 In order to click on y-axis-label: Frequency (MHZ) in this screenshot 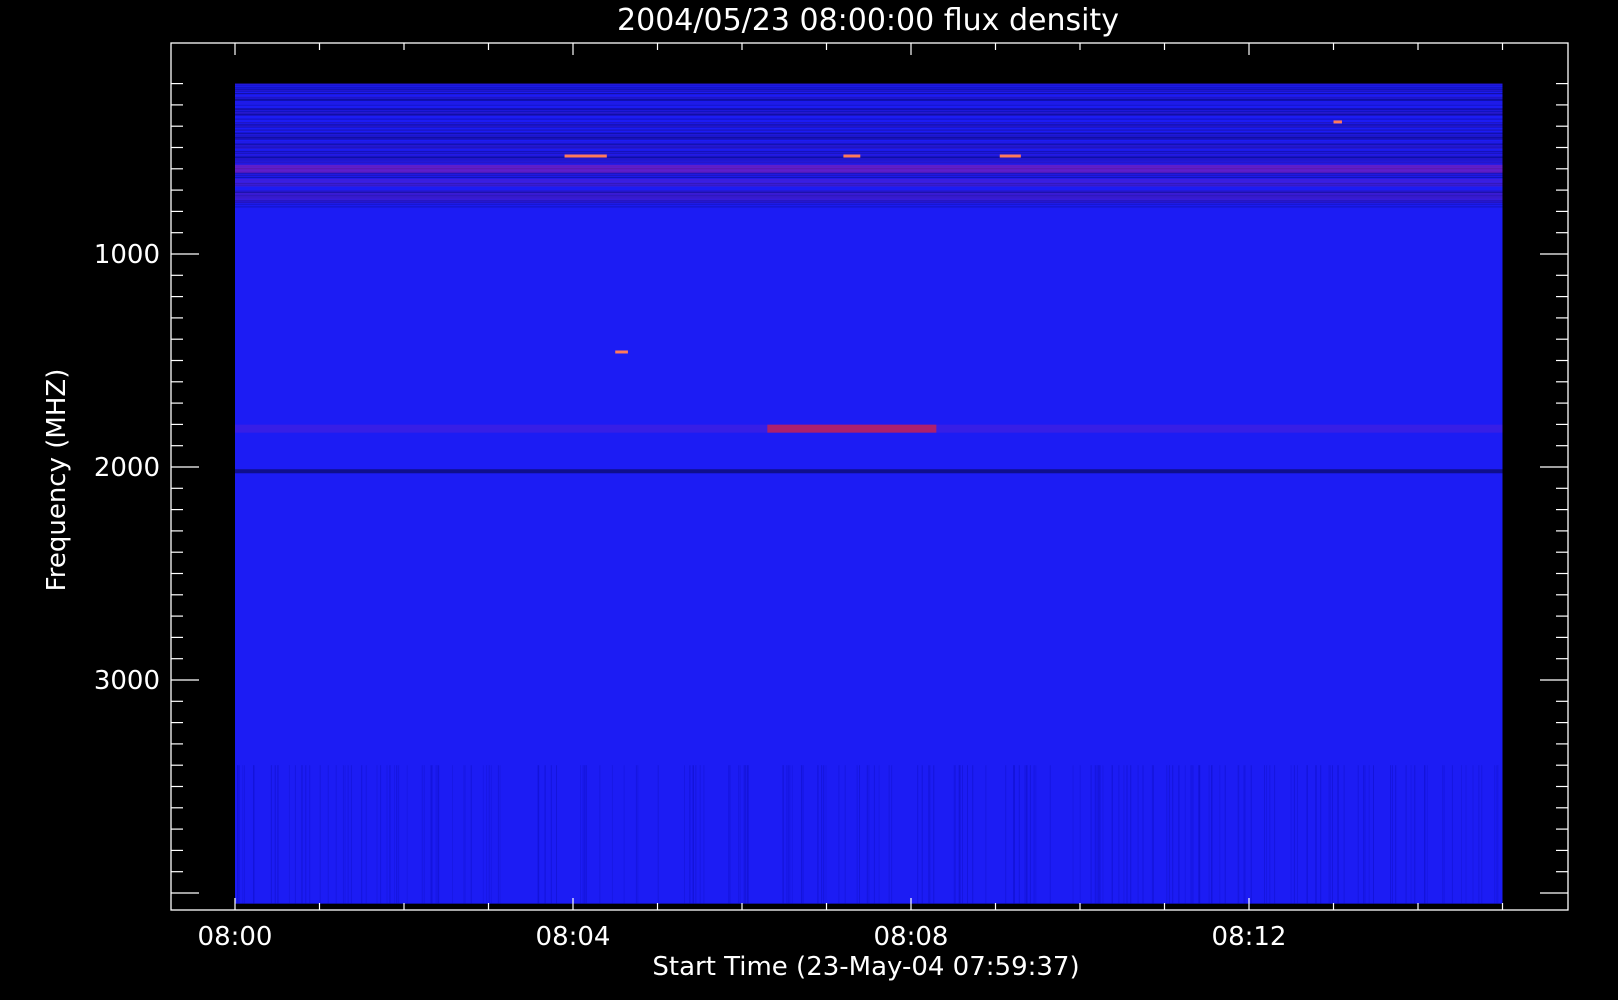, I will do `click(57, 480)`.